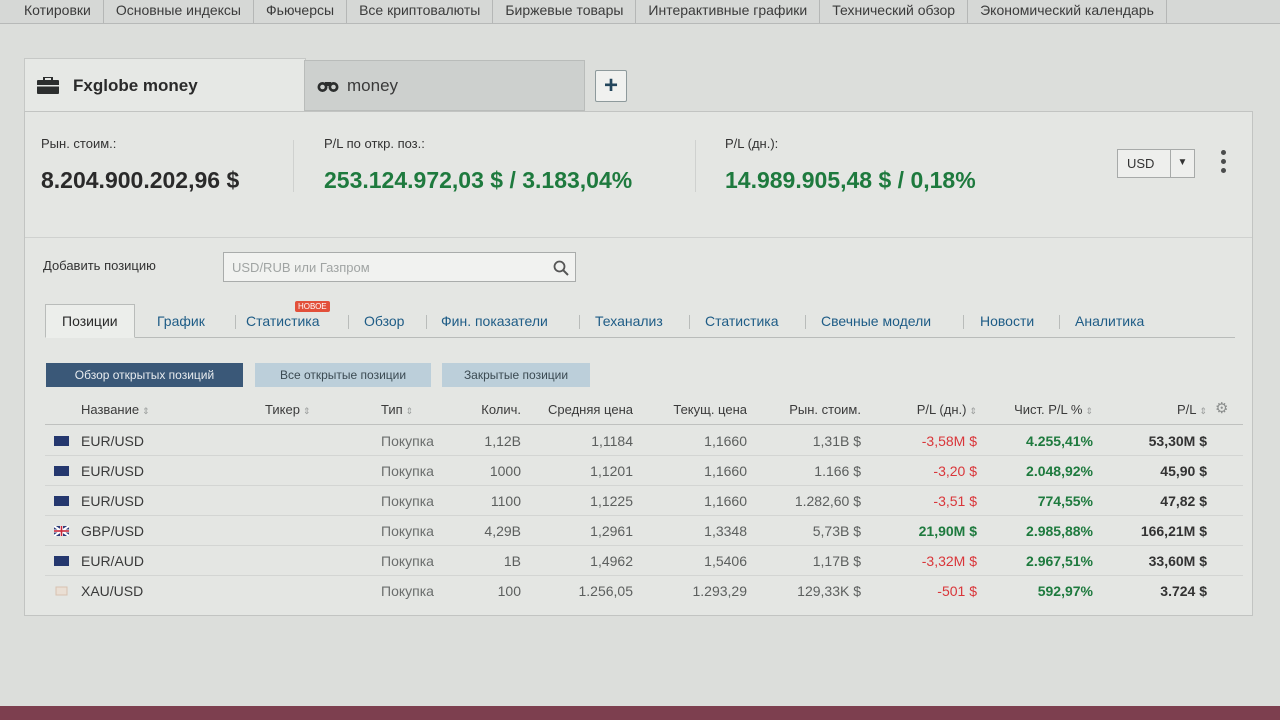 The width and height of the screenshot is (1280, 720). Describe the element at coordinates (611, 561) in the screenshot. I see `avg-price: 1,4962` at that location.